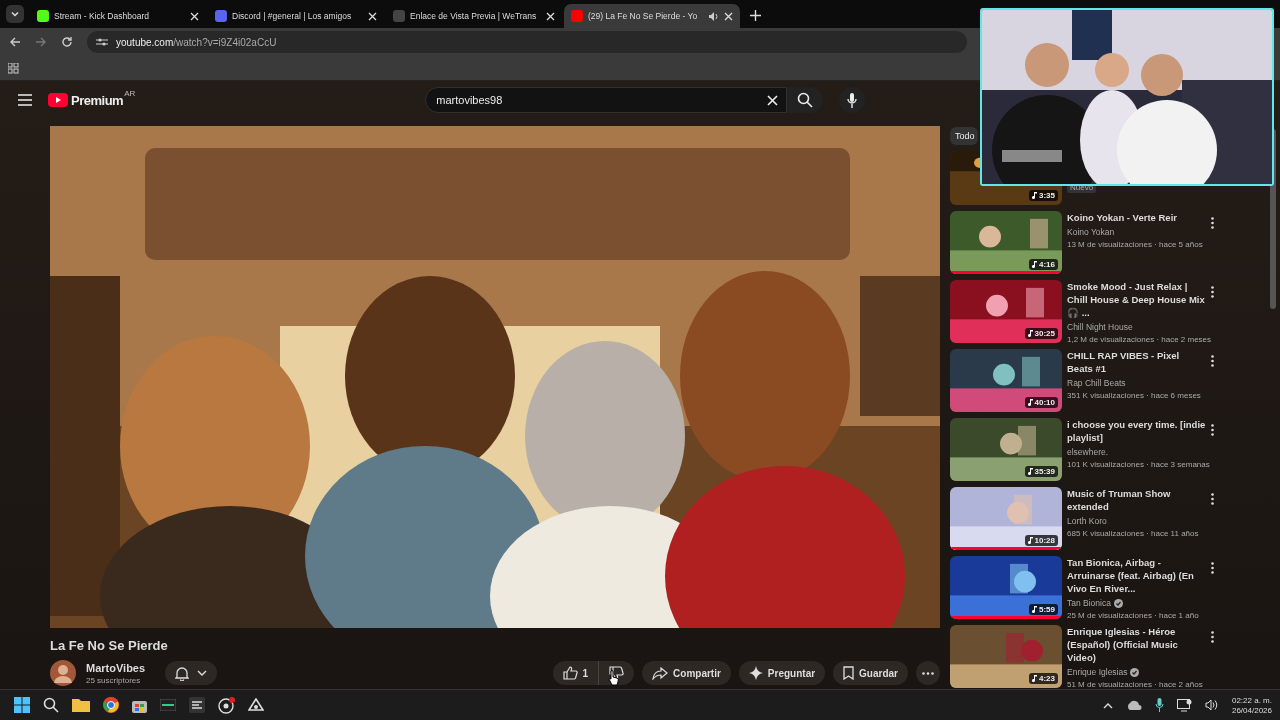 This screenshot has width=1280, height=720. Describe the element at coordinates (197, 705) in the screenshot. I see `app-icon` at that location.